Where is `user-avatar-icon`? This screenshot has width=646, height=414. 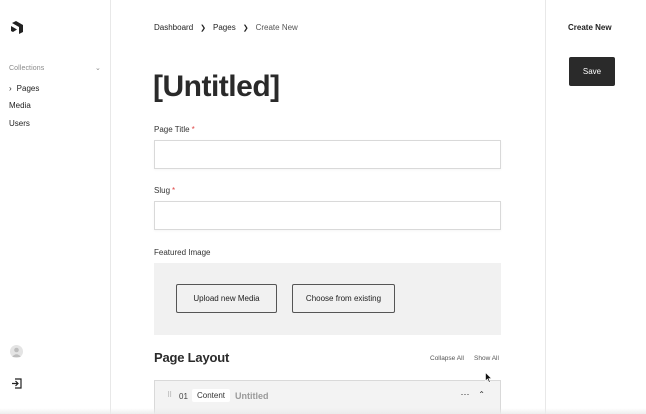
user-avatar-icon is located at coordinates (16, 351).